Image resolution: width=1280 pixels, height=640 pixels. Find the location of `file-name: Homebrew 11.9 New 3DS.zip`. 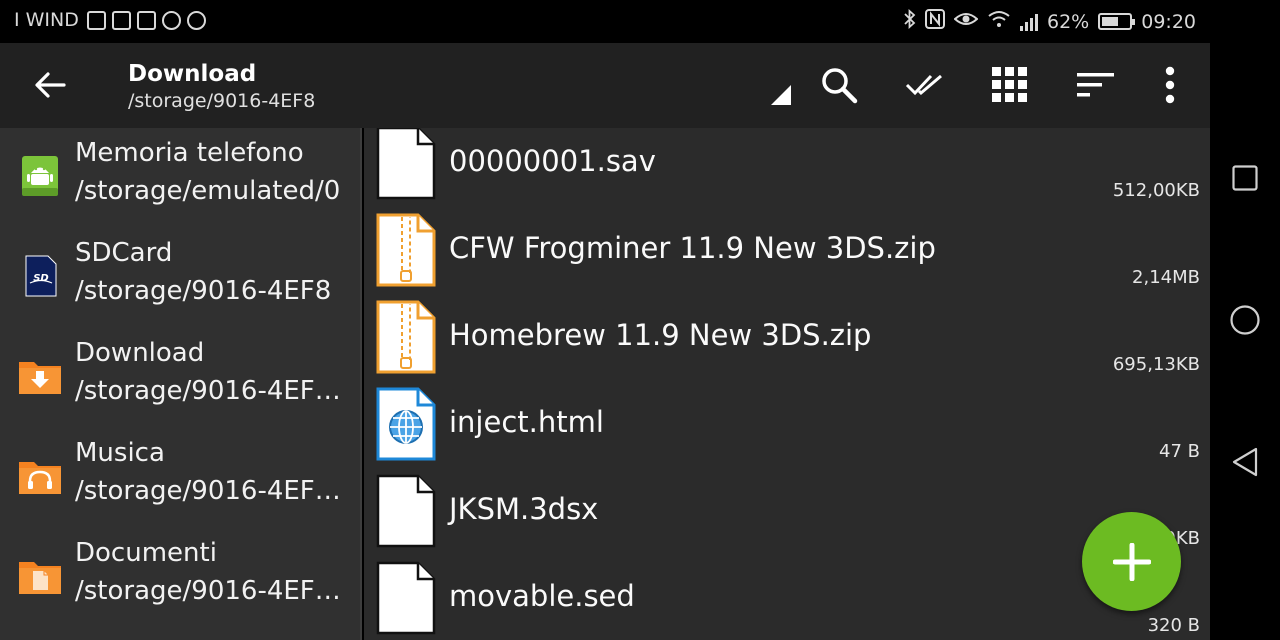

file-name: Homebrew 11.9 New 3DS.zip is located at coordinates (660, 335).